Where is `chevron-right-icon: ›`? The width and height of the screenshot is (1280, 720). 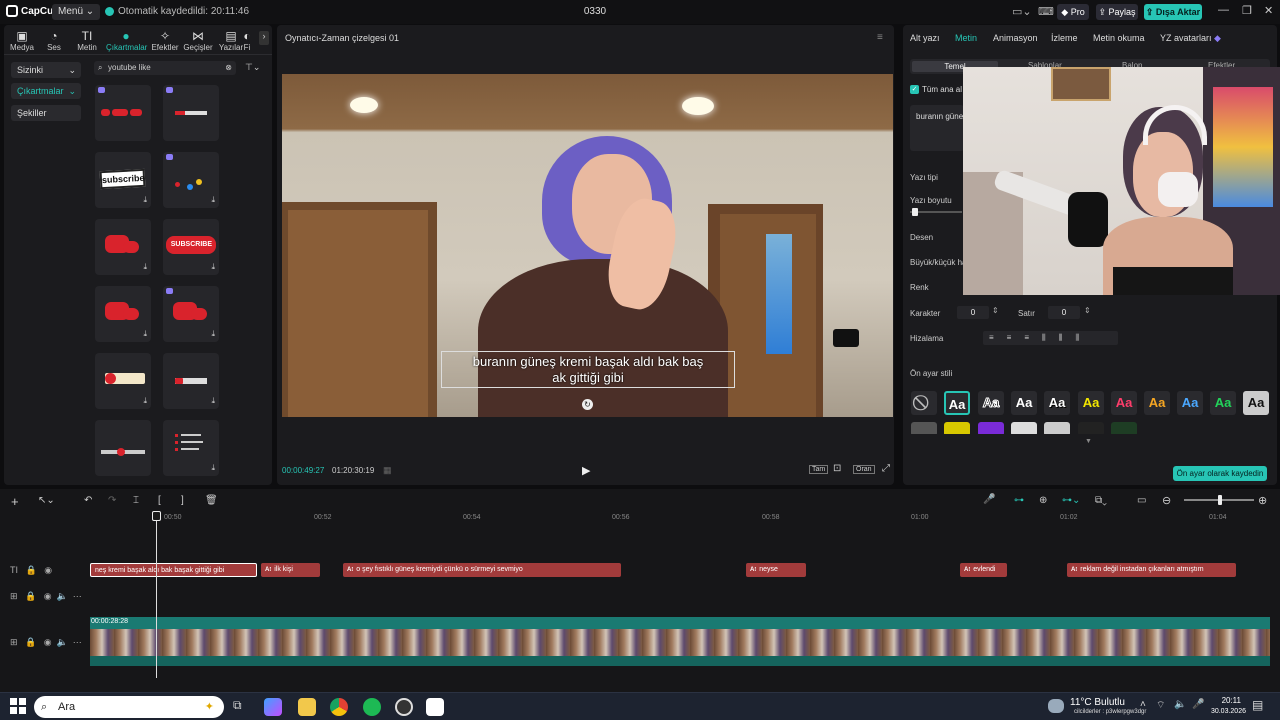
chevron-right-icon: › is located at coordinates (264, 38).